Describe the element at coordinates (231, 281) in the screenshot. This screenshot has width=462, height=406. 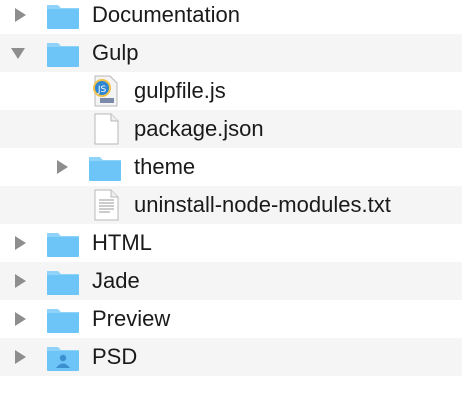
I see `tree-row-jade: Jade` at that location.